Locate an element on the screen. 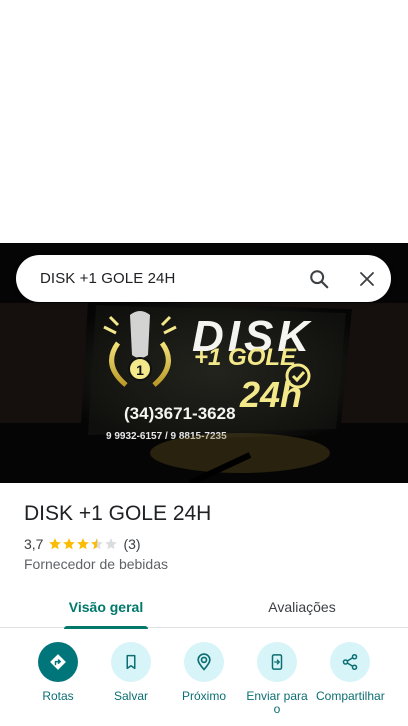 This screenshot has height=726, width=408. tab-reviews: Avaliações is located at coordinates (302, 607).